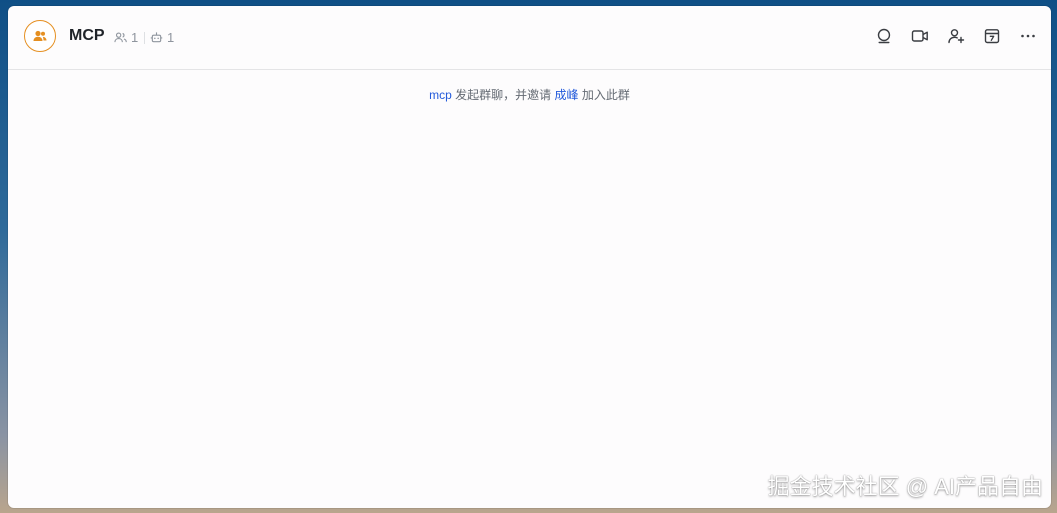 This screenshot has height=513, width=1057. I want to click on system-message-suffix: 加入此群, so click(605, 95).